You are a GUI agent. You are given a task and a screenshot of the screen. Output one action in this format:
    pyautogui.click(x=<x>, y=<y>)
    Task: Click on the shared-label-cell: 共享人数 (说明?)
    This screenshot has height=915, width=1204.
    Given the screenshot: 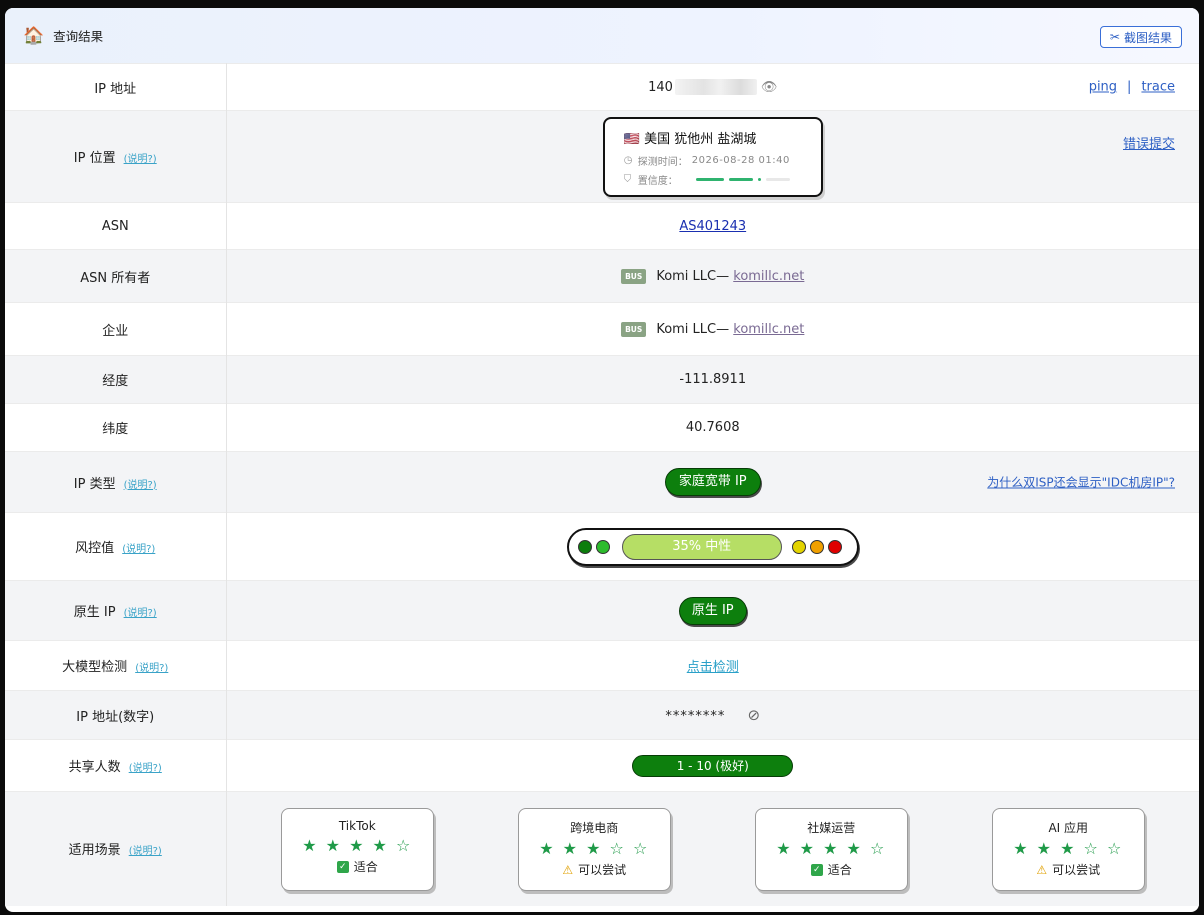 What is the action you would take?
    pyautogui.click(x=116, y=765)
    